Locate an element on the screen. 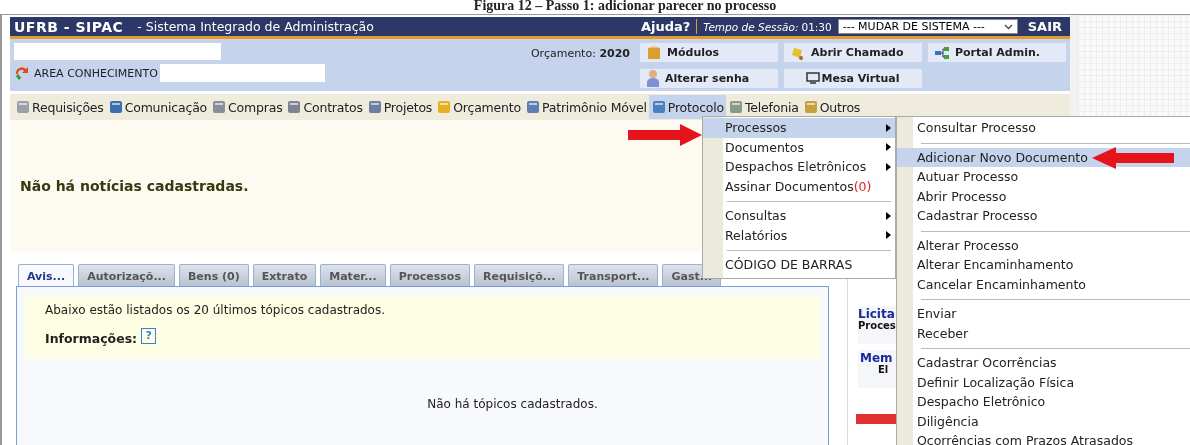 The width and height of the screenshot is (1190, 445). menu-item: Enviar is located at coordinates (1043, 314).